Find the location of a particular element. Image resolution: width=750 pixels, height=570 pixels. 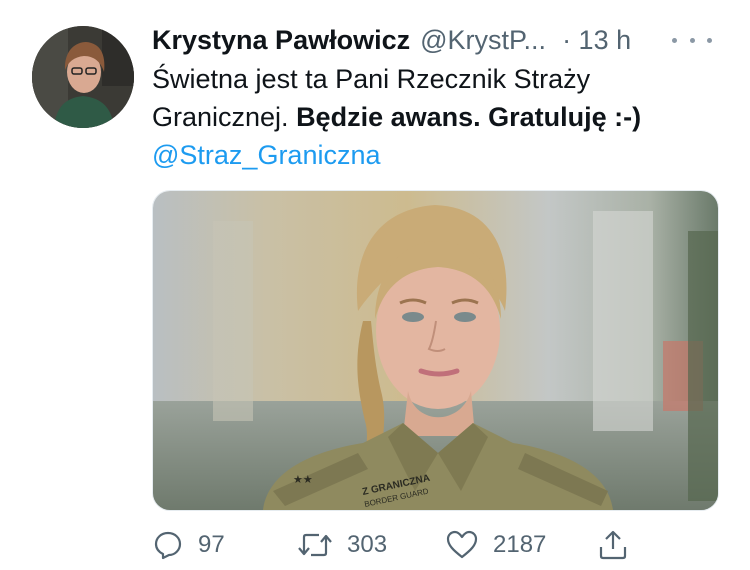

retweet-button: 303 is located at coordinates (342, 545).